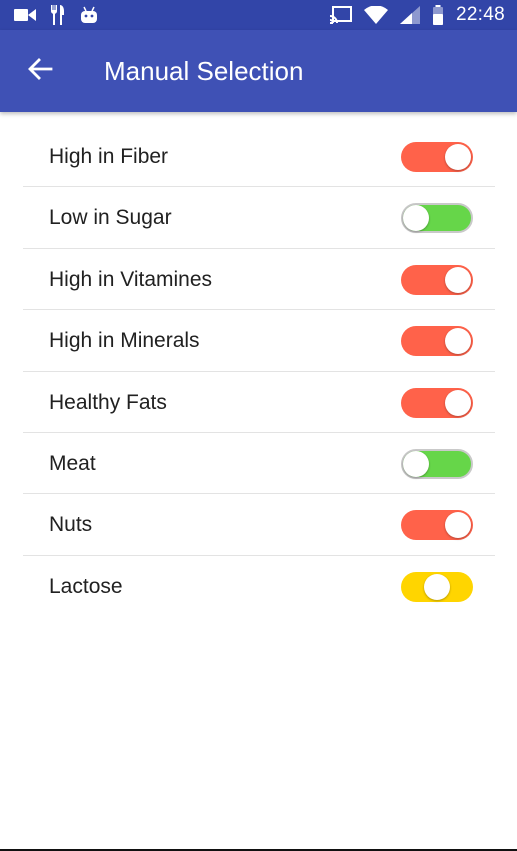 The image size is (517, 851). Describe the element at coordinates (437, 463) in the screenshot. I see `meat-toggle` at that location.